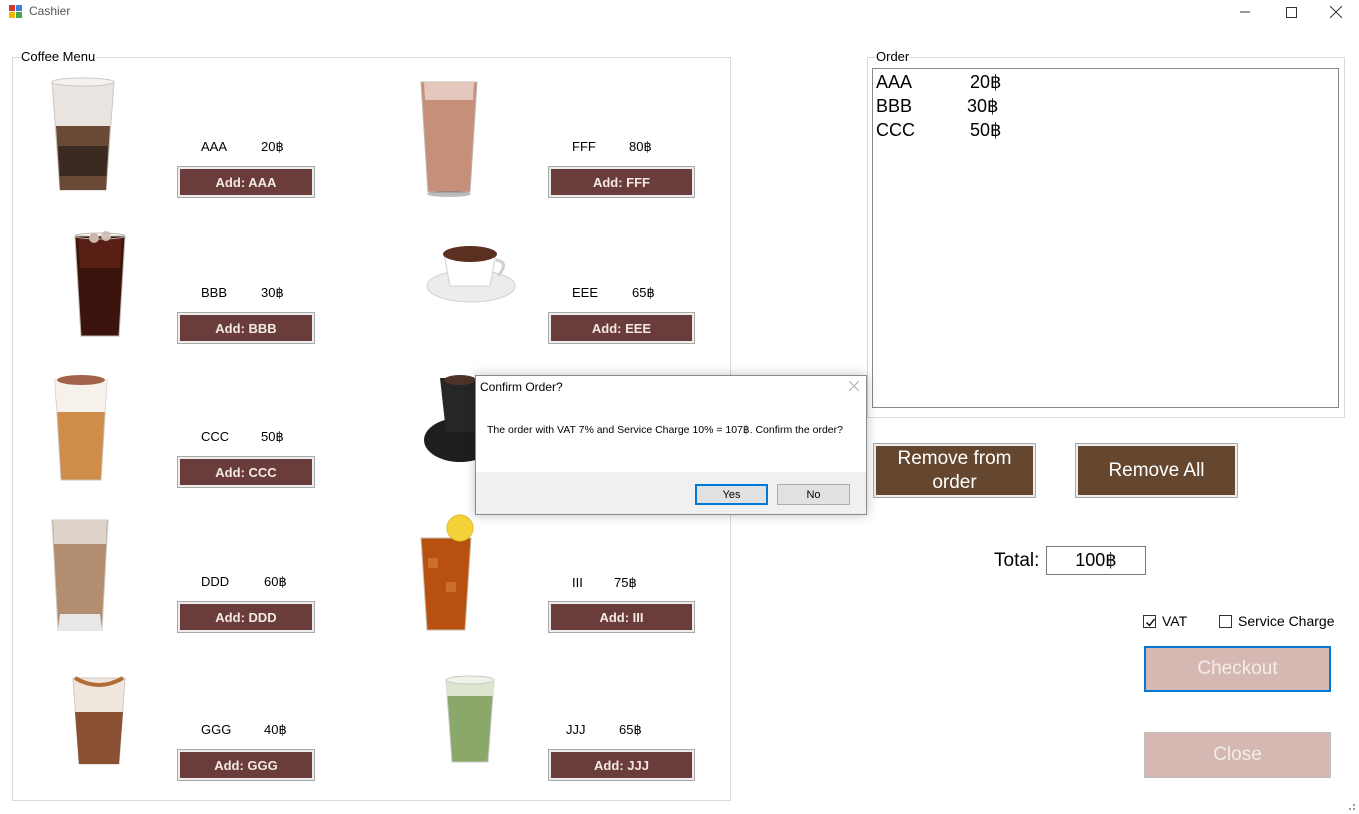  I want to click on item-price-ggg: 40฿, so click(275, 729).